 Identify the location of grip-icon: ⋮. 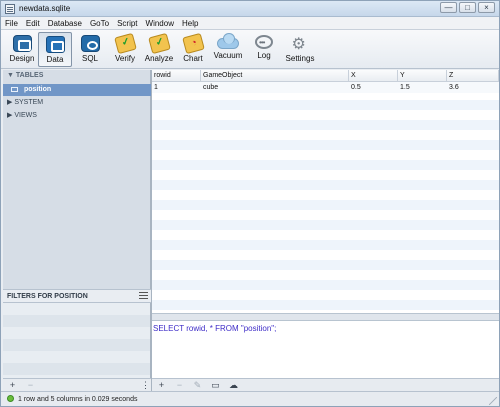
(145, 384).